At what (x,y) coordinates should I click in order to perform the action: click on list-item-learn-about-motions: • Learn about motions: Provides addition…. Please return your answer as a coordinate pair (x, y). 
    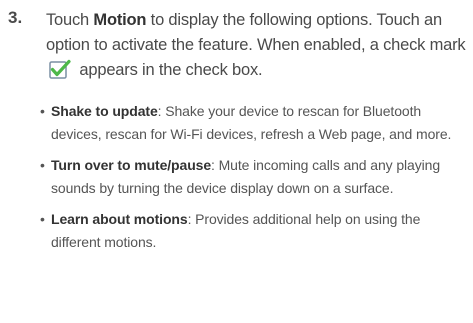
    Looking at the image, I should click on (252, 231).